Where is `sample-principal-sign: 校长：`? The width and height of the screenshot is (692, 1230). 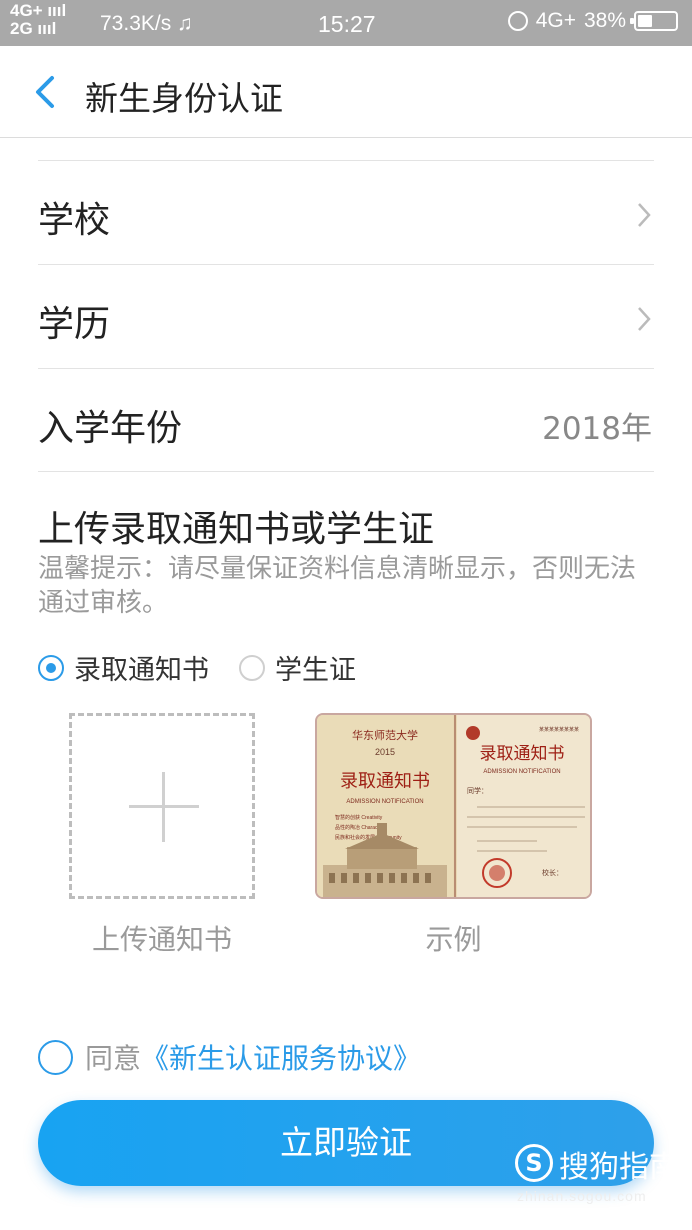 sample-principal-sign: 校长： is located at coordinates (552, 872).